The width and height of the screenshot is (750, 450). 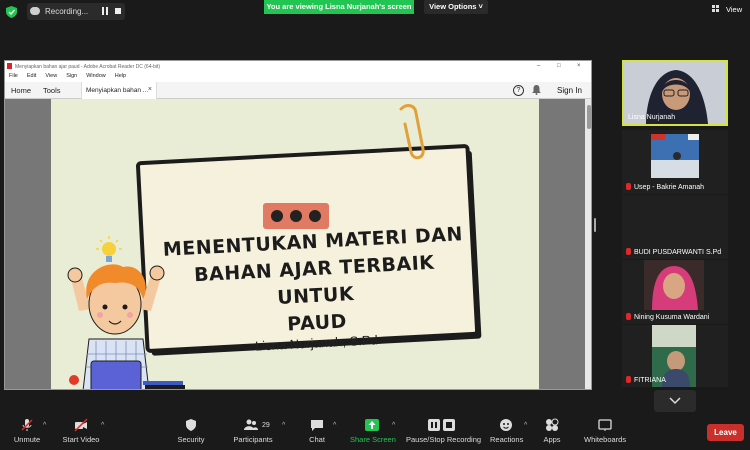 I want to click on menu-view: View, so click(x=51, y=76).